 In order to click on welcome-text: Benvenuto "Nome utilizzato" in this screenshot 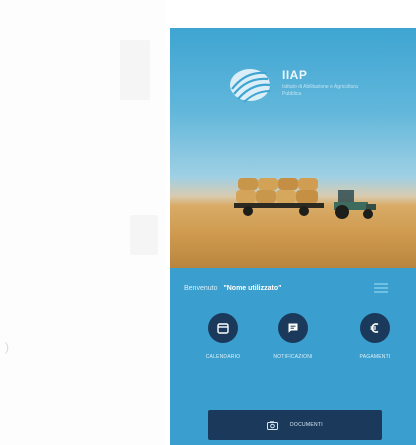, I will do `click(274, 288)`.